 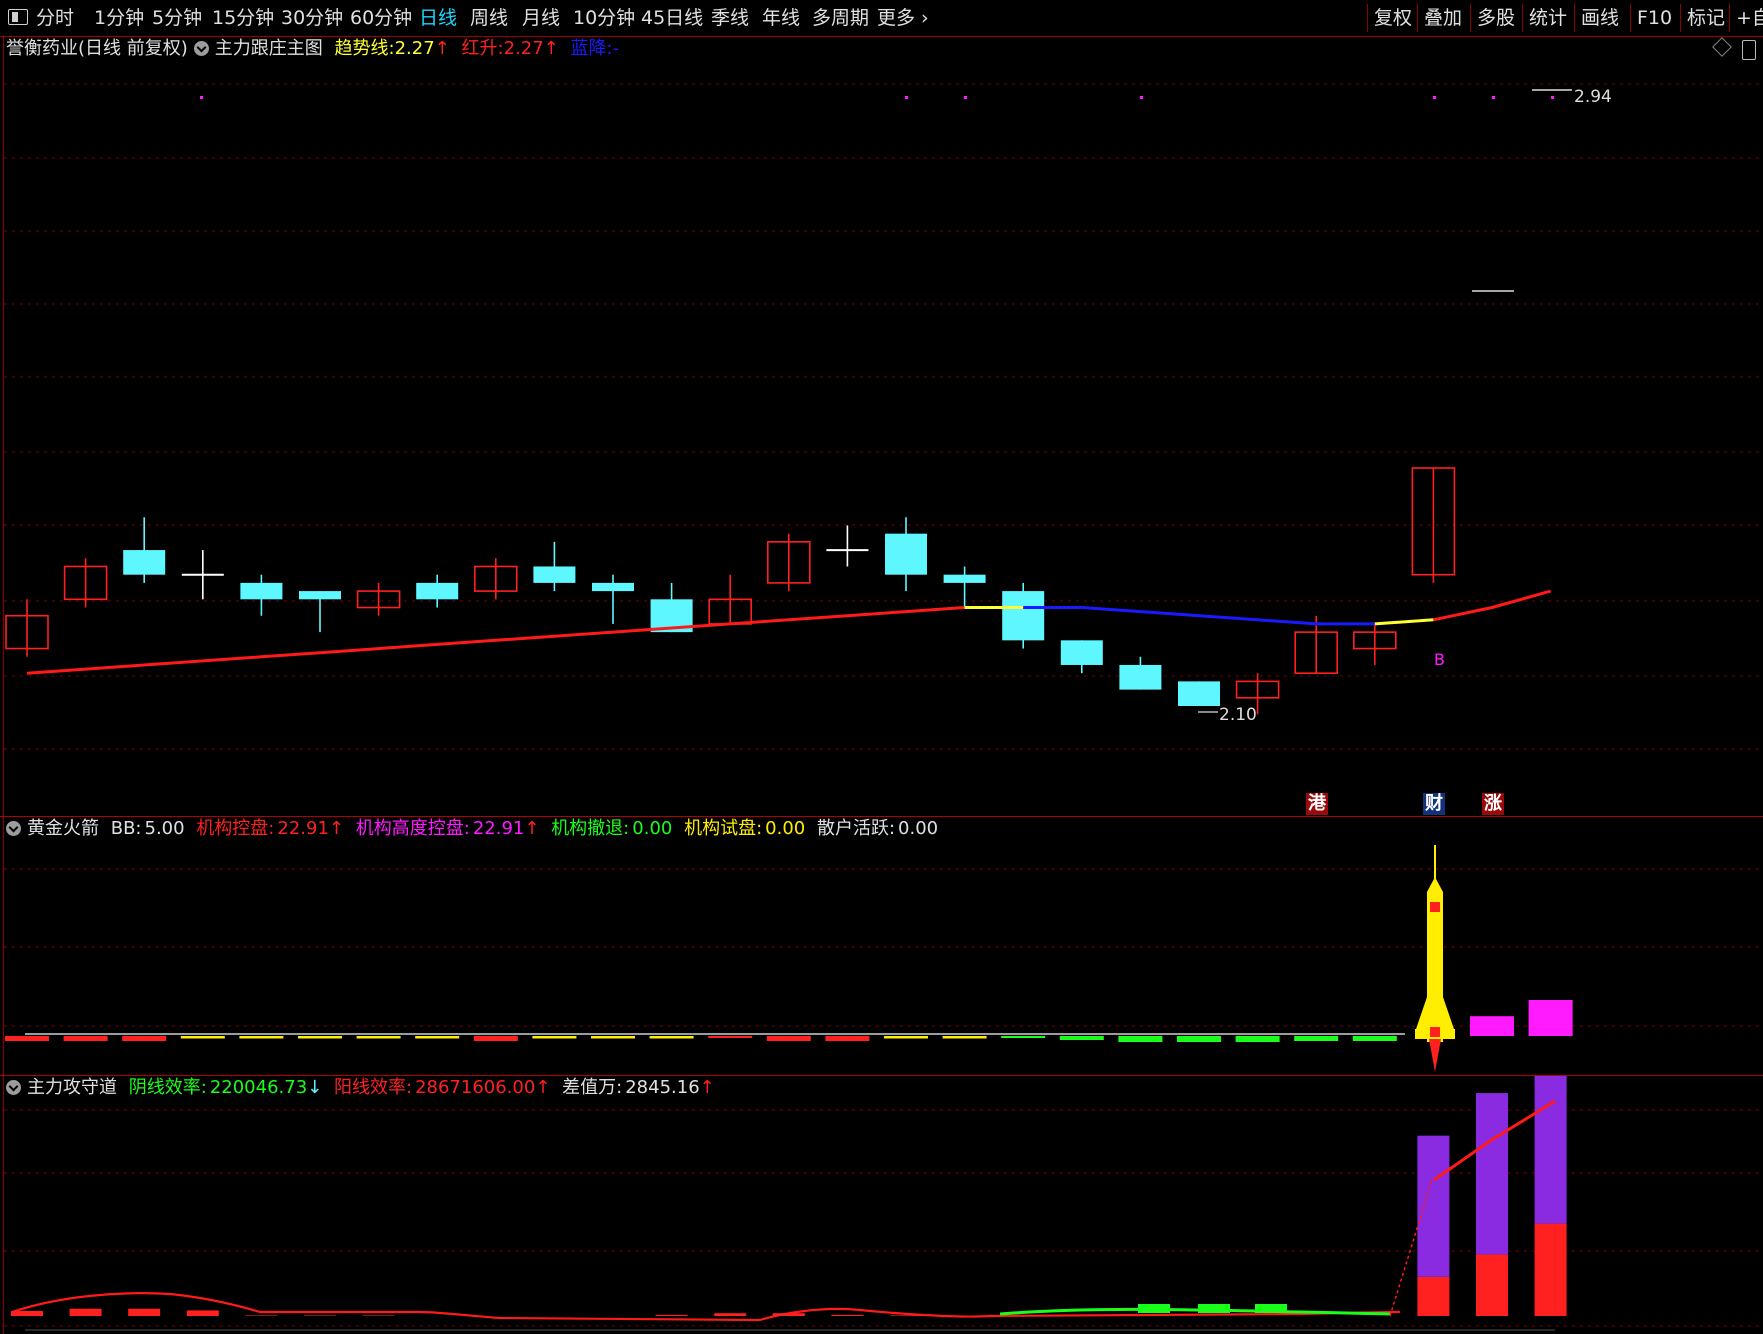 What do you see at coordinates (1435, 1032) in the screenshot?
I see `rocket-flame-core` at bounding box center [1435, 1032].